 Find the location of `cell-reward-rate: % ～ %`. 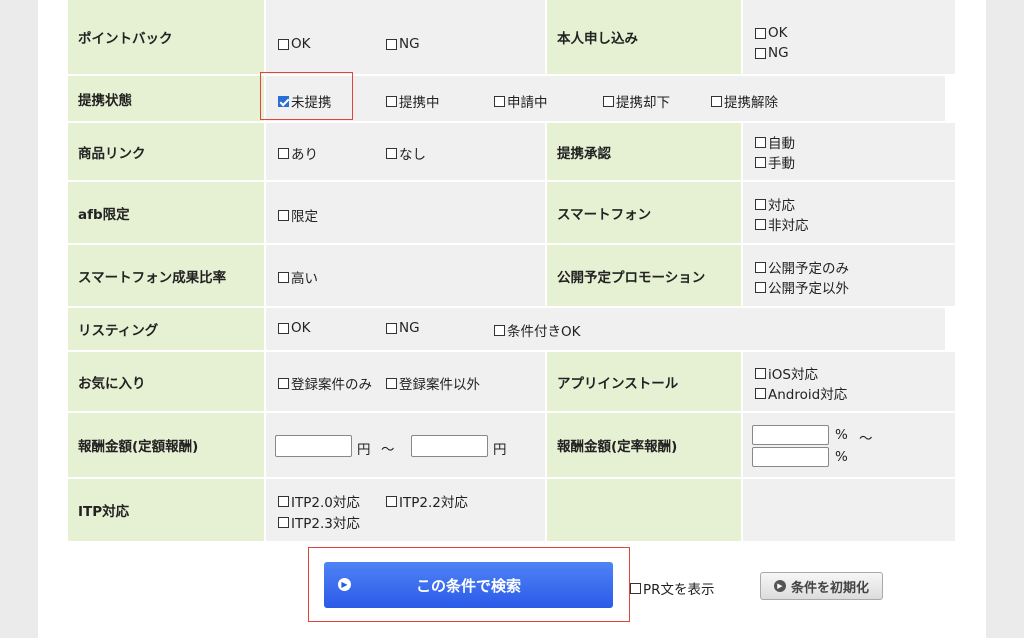

cell-reward-rate: % ～ % is located at coordinates (848, 445).